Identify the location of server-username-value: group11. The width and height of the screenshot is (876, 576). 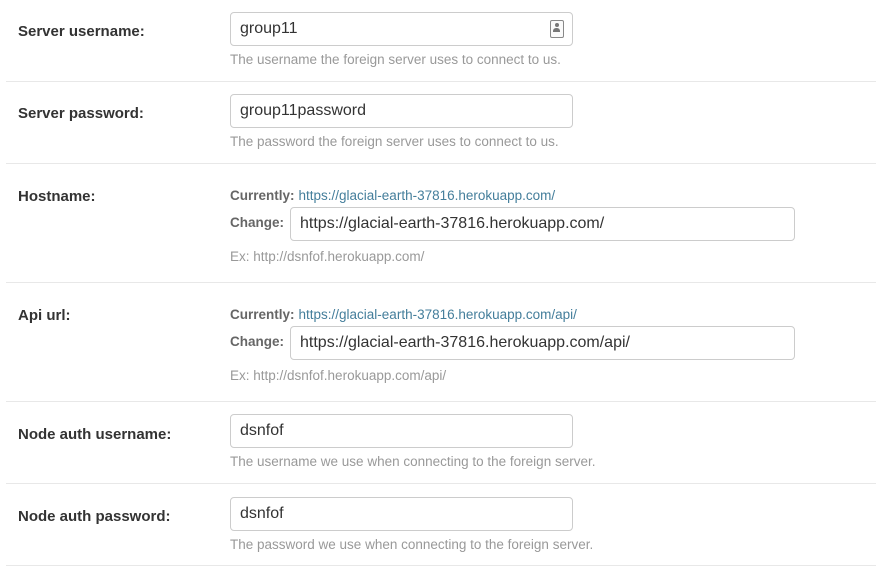
(269, 28).